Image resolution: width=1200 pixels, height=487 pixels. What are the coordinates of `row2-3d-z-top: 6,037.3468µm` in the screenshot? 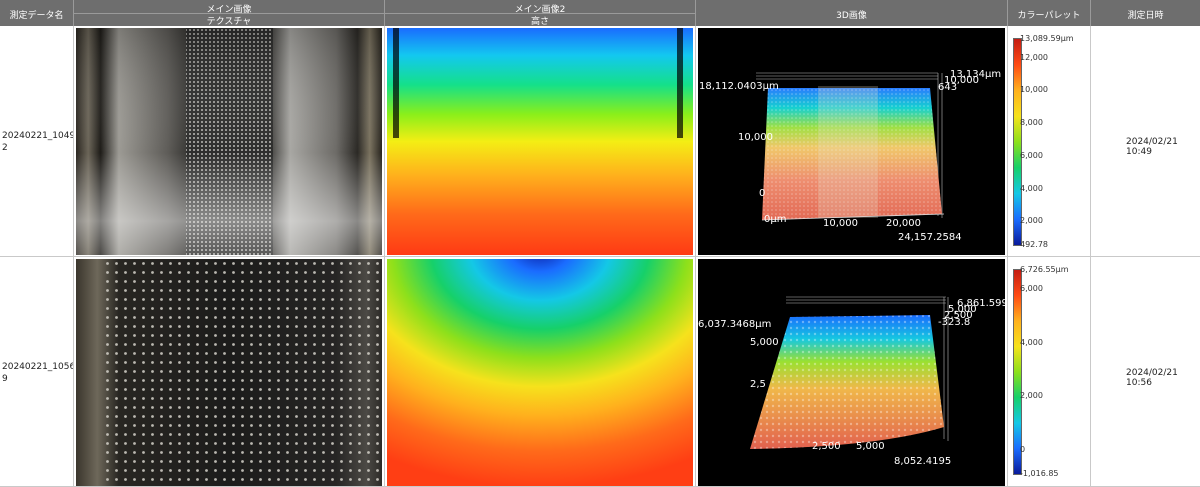 It's located at (734, 324).